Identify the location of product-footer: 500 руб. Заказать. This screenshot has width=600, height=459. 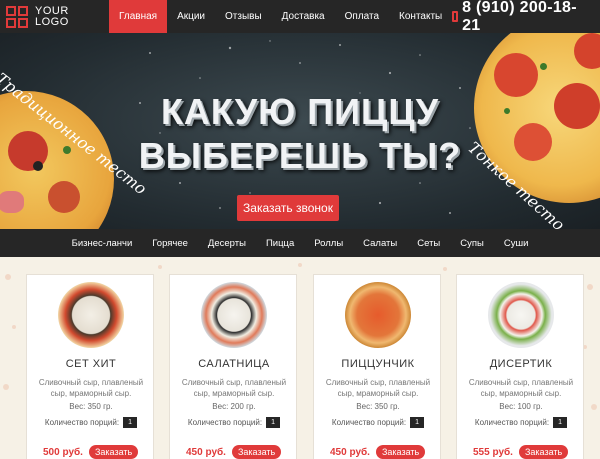
(91, 452).